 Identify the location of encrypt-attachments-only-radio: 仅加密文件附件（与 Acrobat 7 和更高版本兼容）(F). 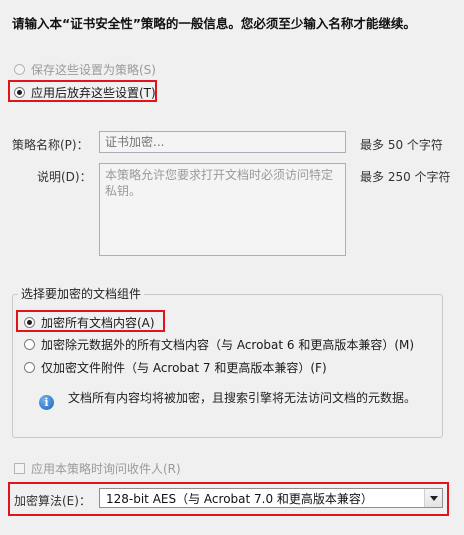
(175, 367).